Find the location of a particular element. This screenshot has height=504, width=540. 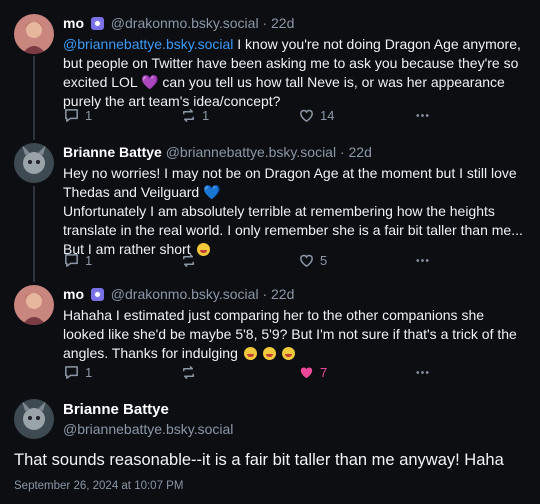

post-actions: 1 1 14 is located at coordinates (253, 116).